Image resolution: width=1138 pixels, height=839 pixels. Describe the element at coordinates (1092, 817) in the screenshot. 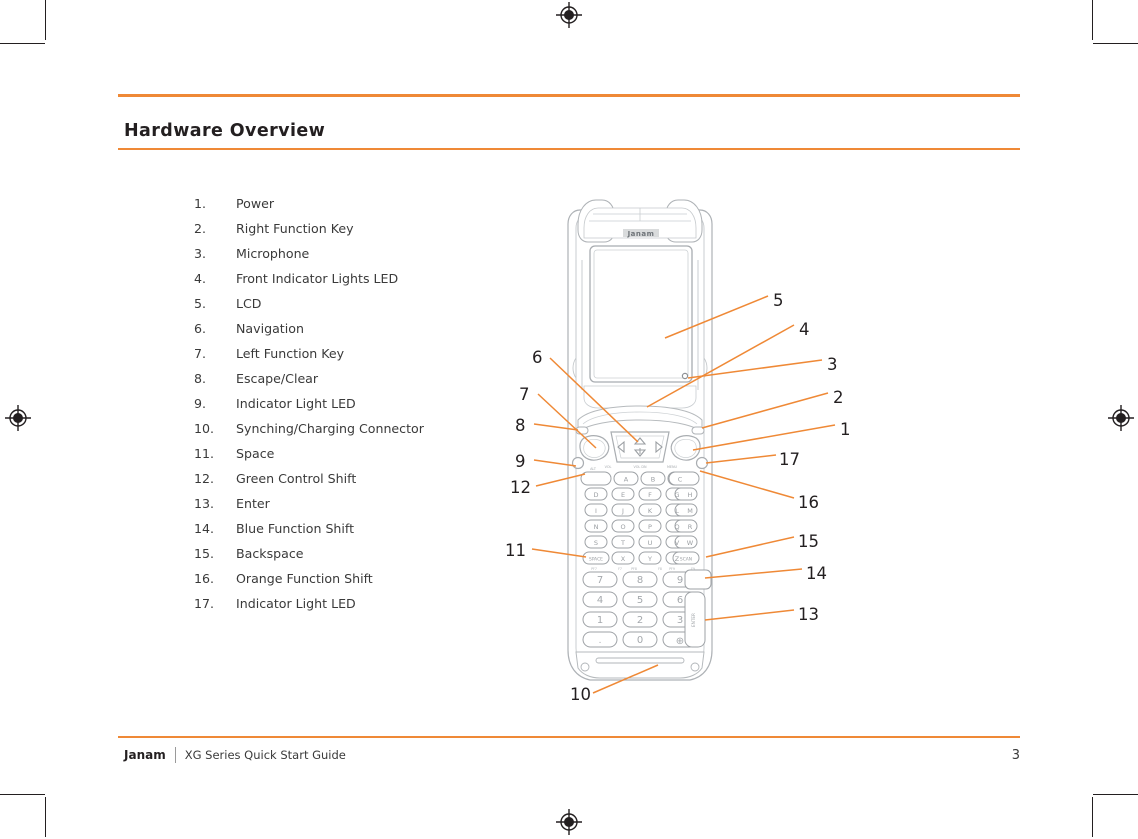

I see `crop-mark-bottom-right-vertical` at that location.